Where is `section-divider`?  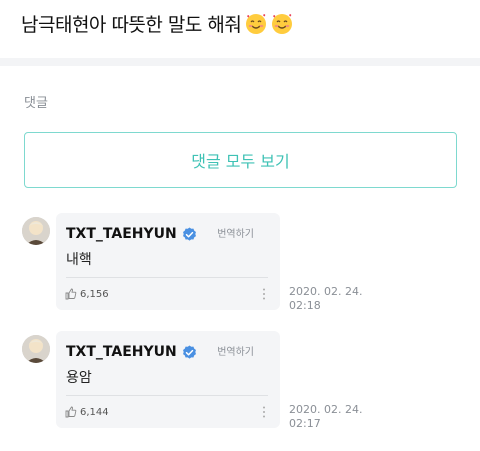 section-divider is located at coordinates (240, 62).